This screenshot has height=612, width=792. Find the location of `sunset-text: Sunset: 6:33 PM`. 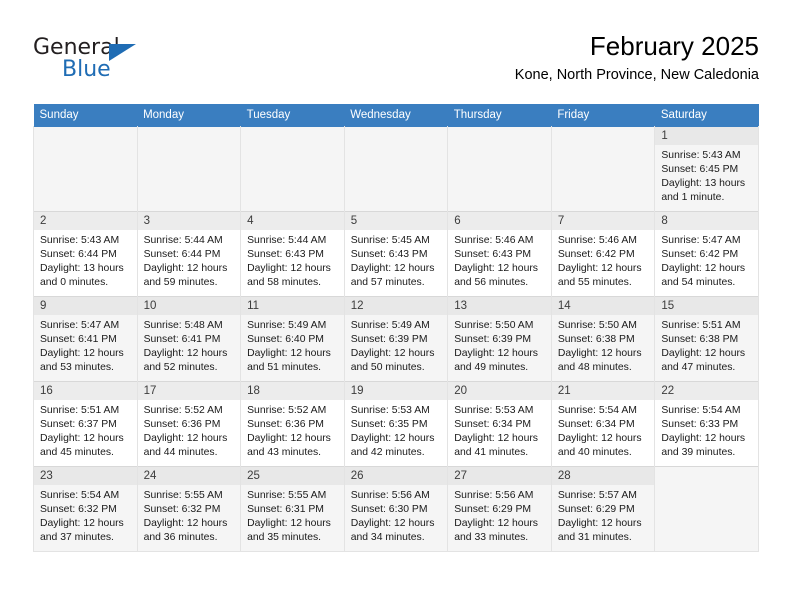

sunset-text: Sunset: 6:33 PM is located at coordinates (700, 424).